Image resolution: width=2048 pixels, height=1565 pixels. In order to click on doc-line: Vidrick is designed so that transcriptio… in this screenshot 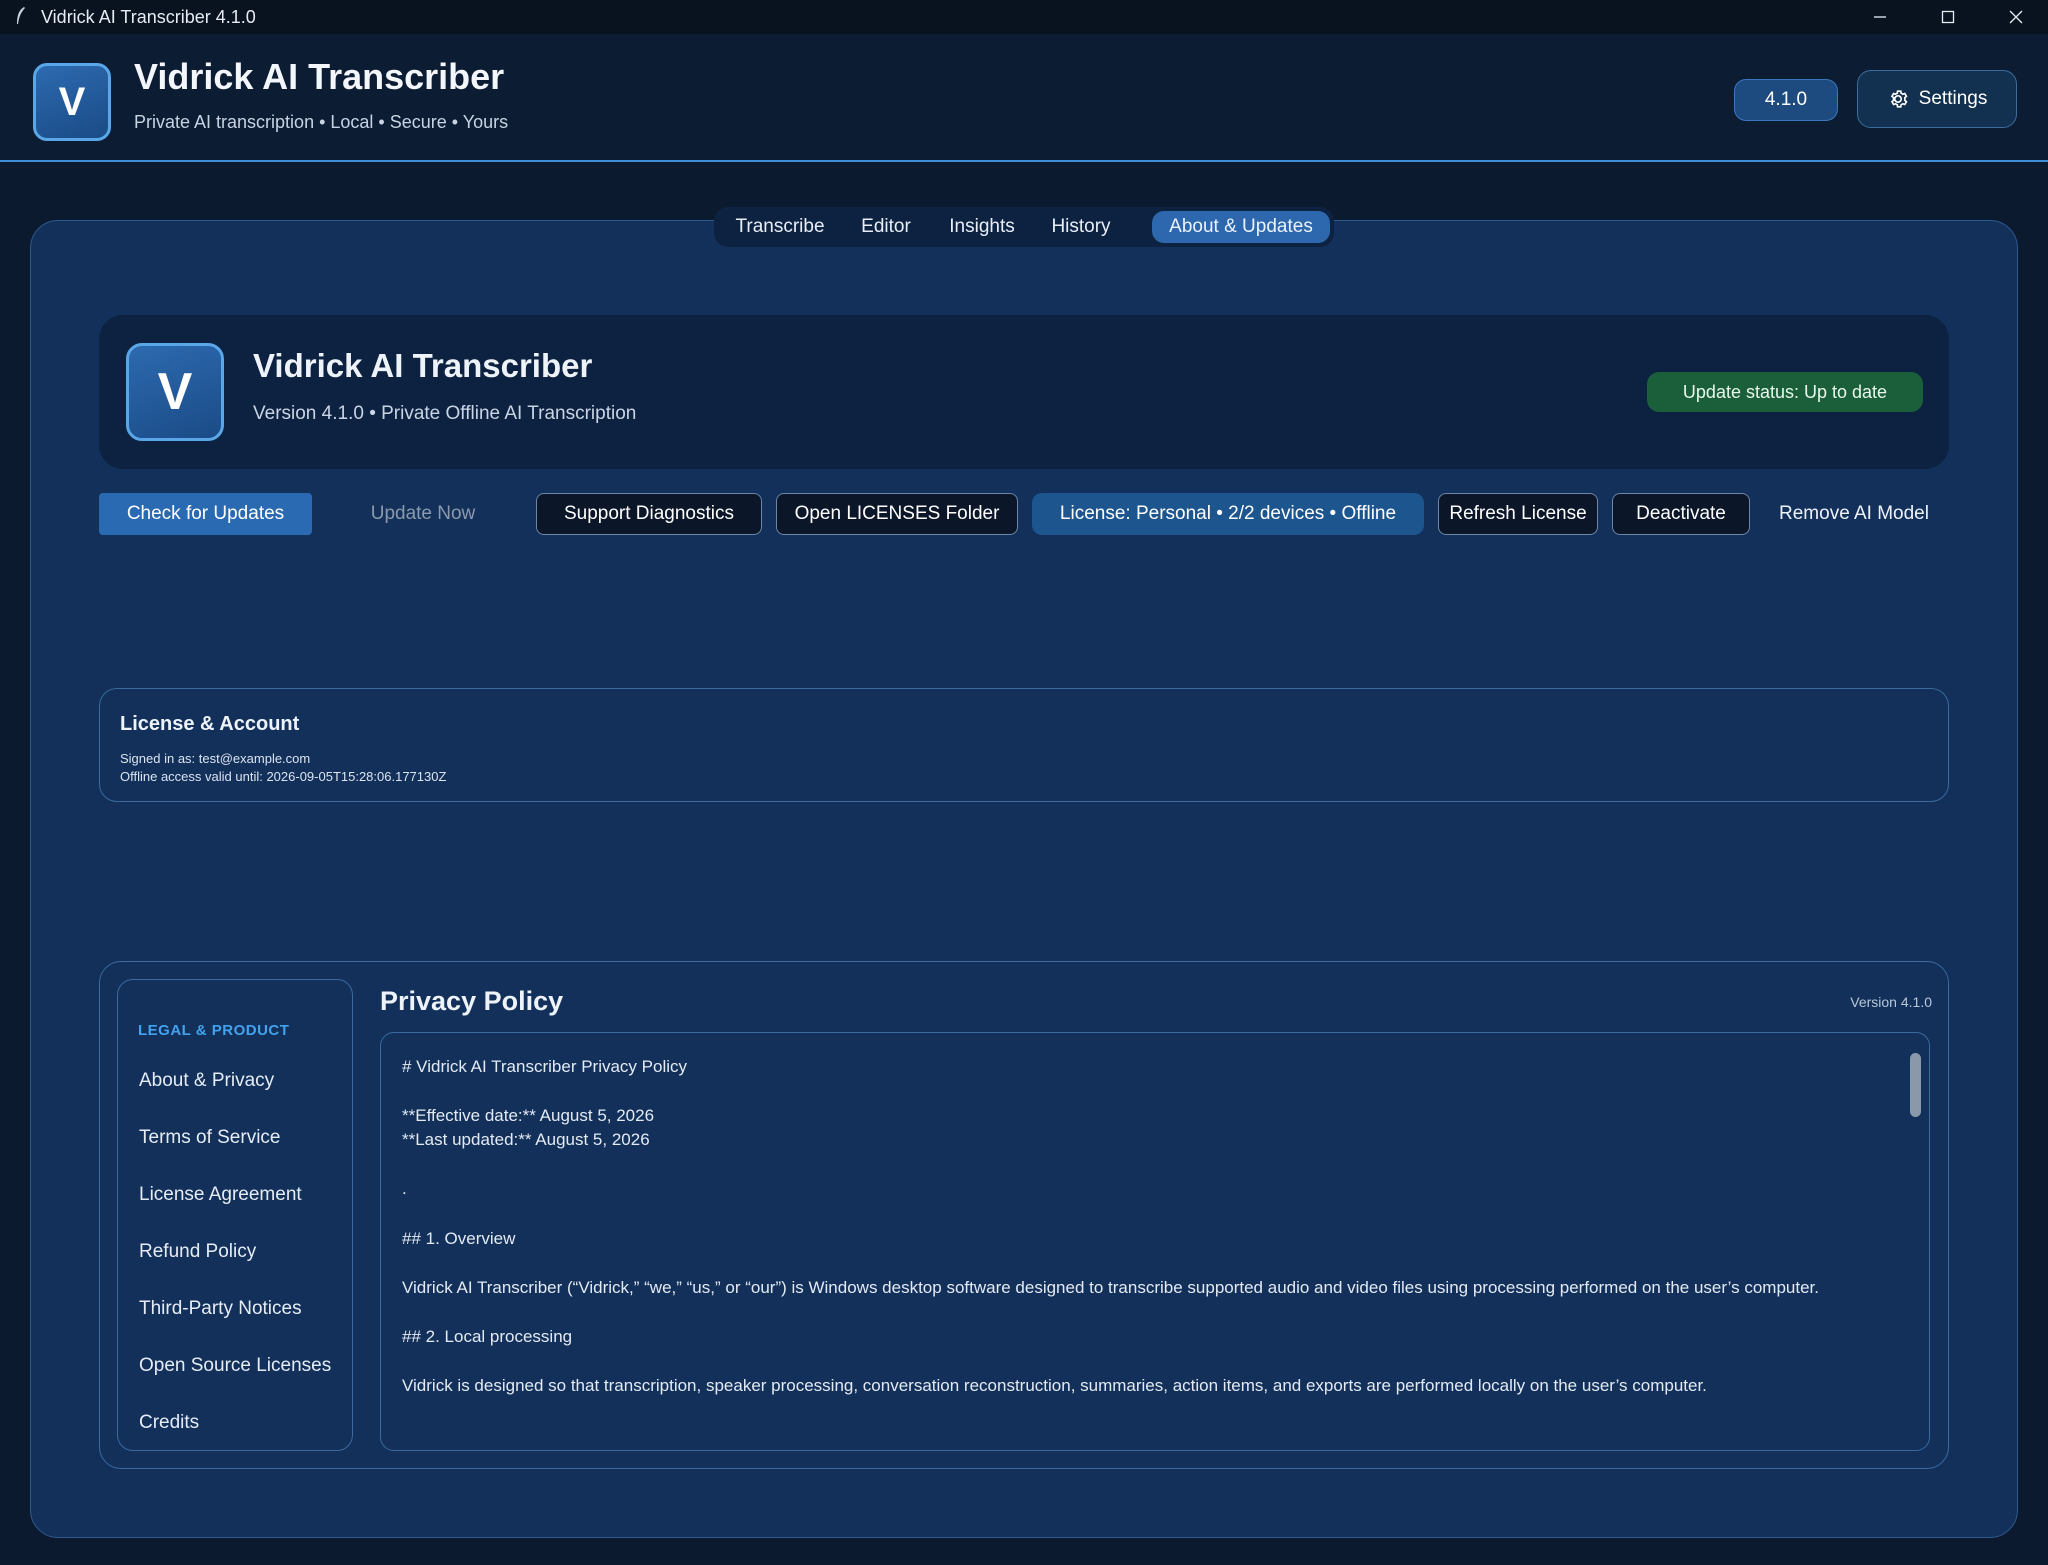, I will do `click(1054, 1385)`.